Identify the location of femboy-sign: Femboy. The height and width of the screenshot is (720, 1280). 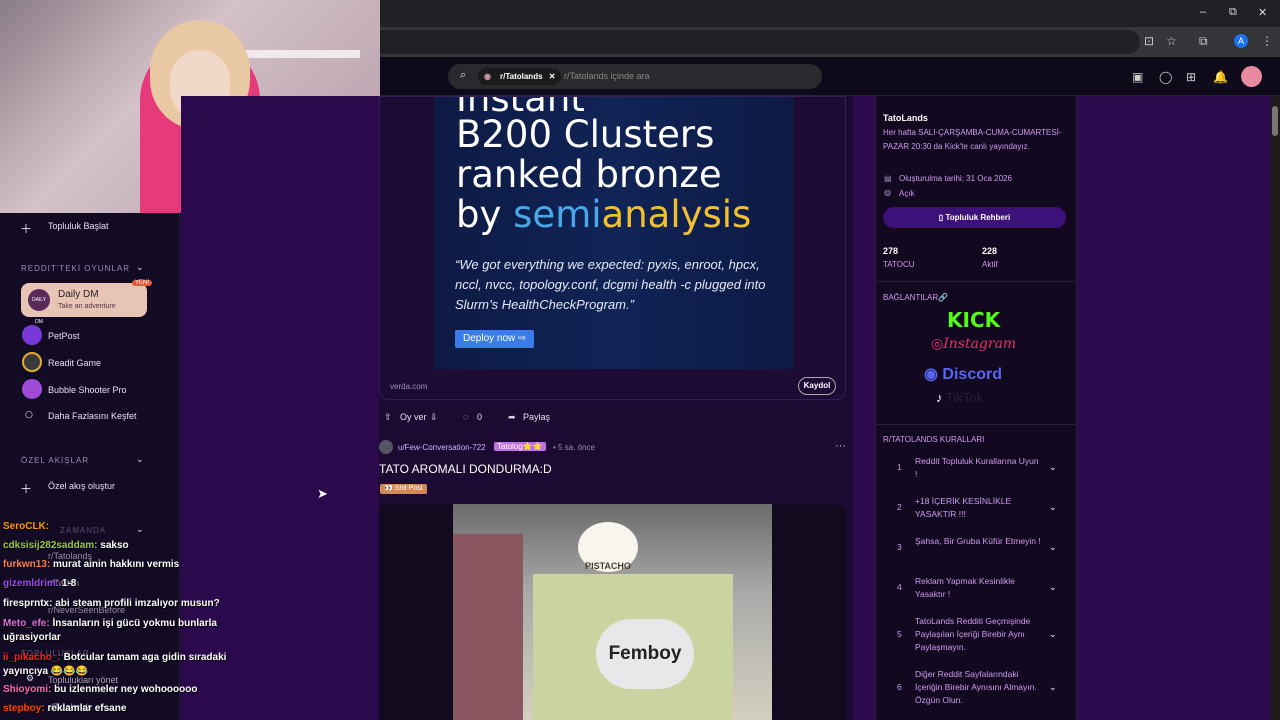
(645, 654).